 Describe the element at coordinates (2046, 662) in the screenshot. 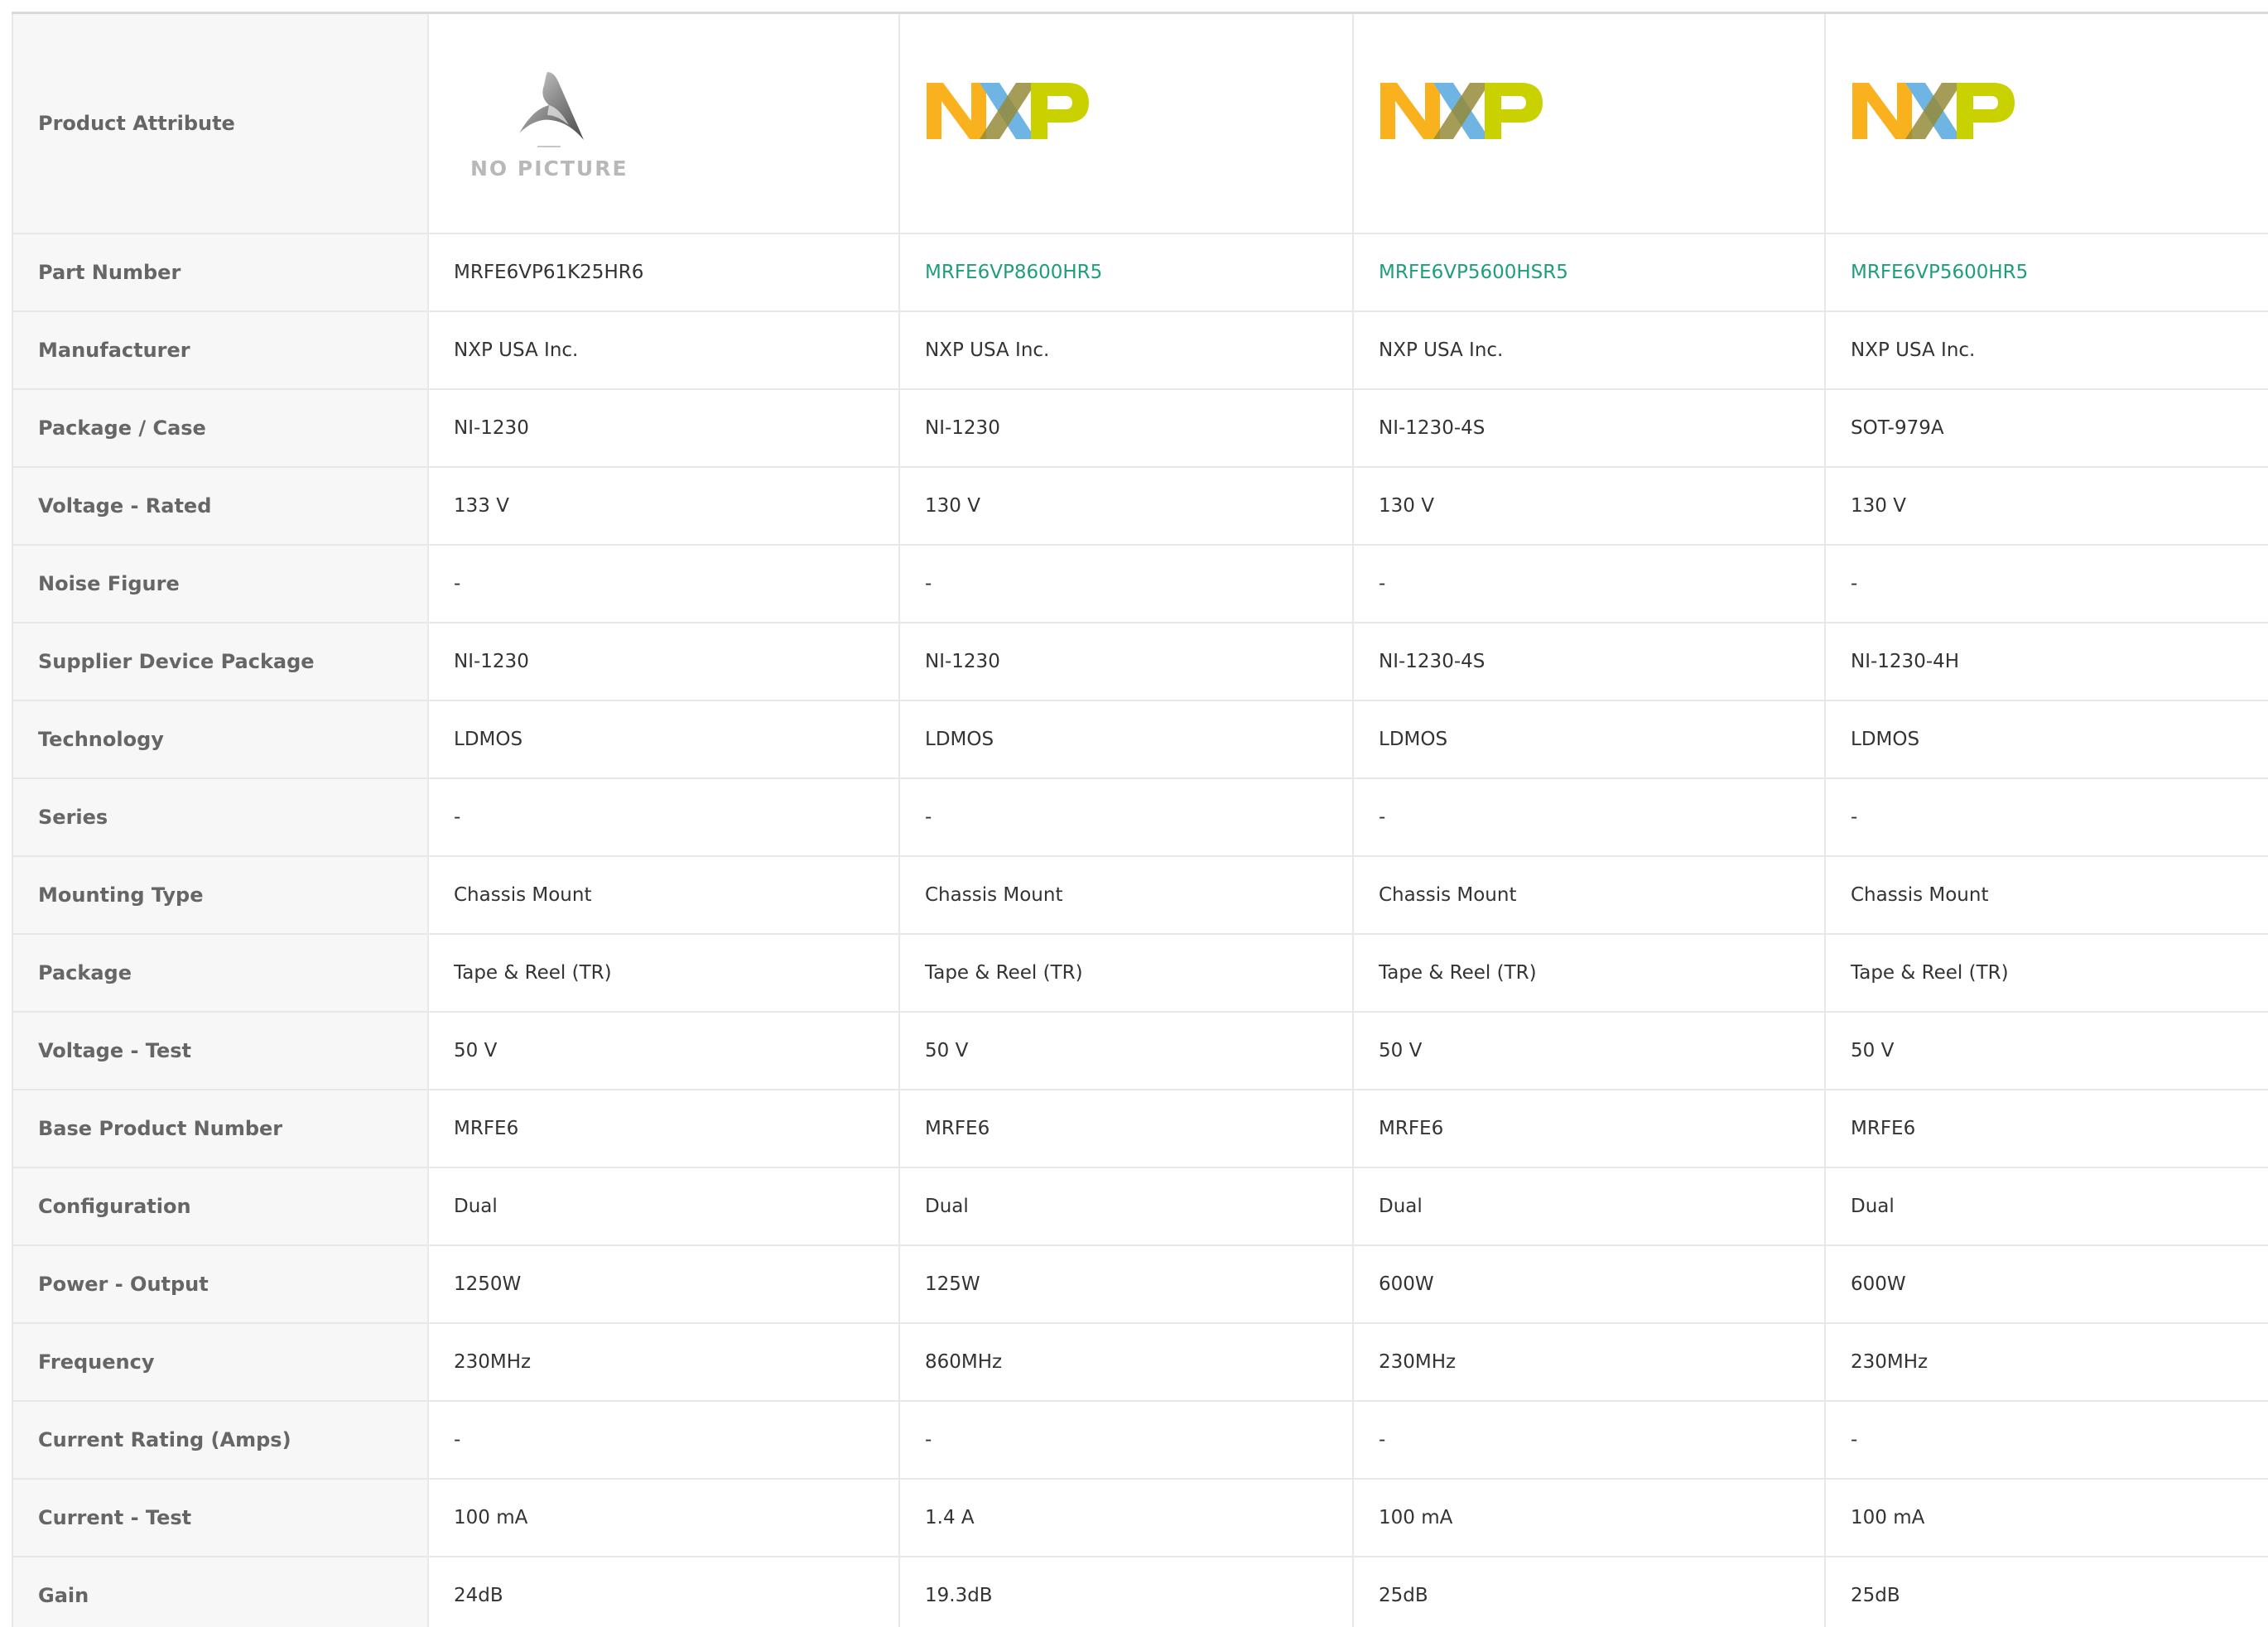

I see `attribute-value-cell: NI-1230-4H` at that location.